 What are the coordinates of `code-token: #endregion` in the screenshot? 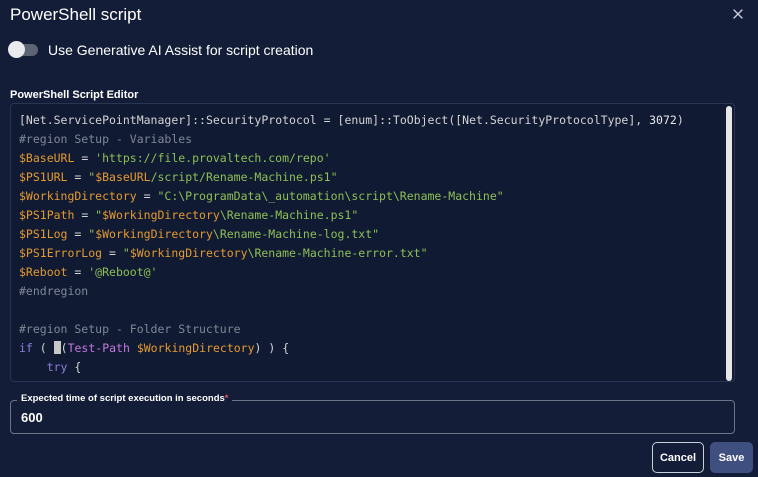 It's located at (54, 291).